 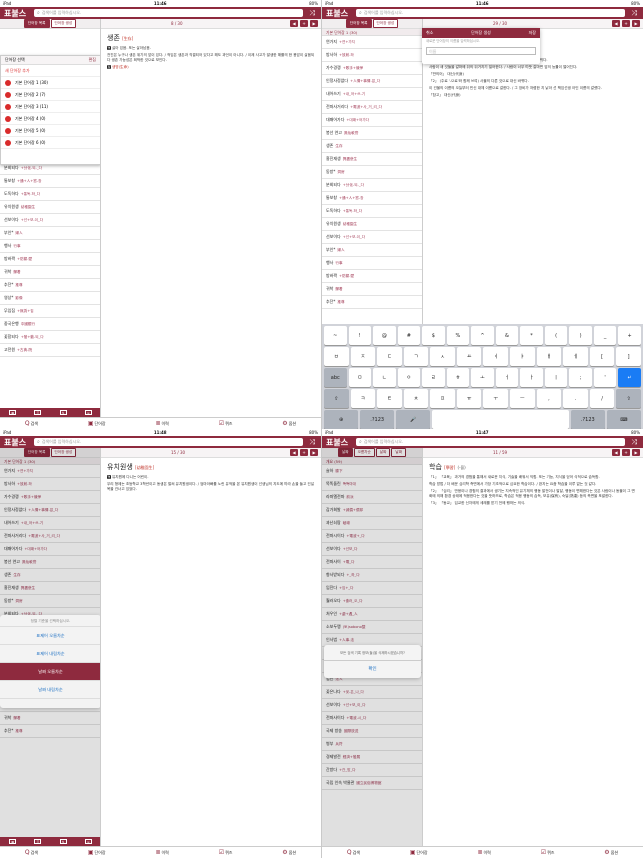 What do you see at coordinates (429, 33) in the screenshot?
I see `cancel-button: 취소` at bounding box center [429, 33].